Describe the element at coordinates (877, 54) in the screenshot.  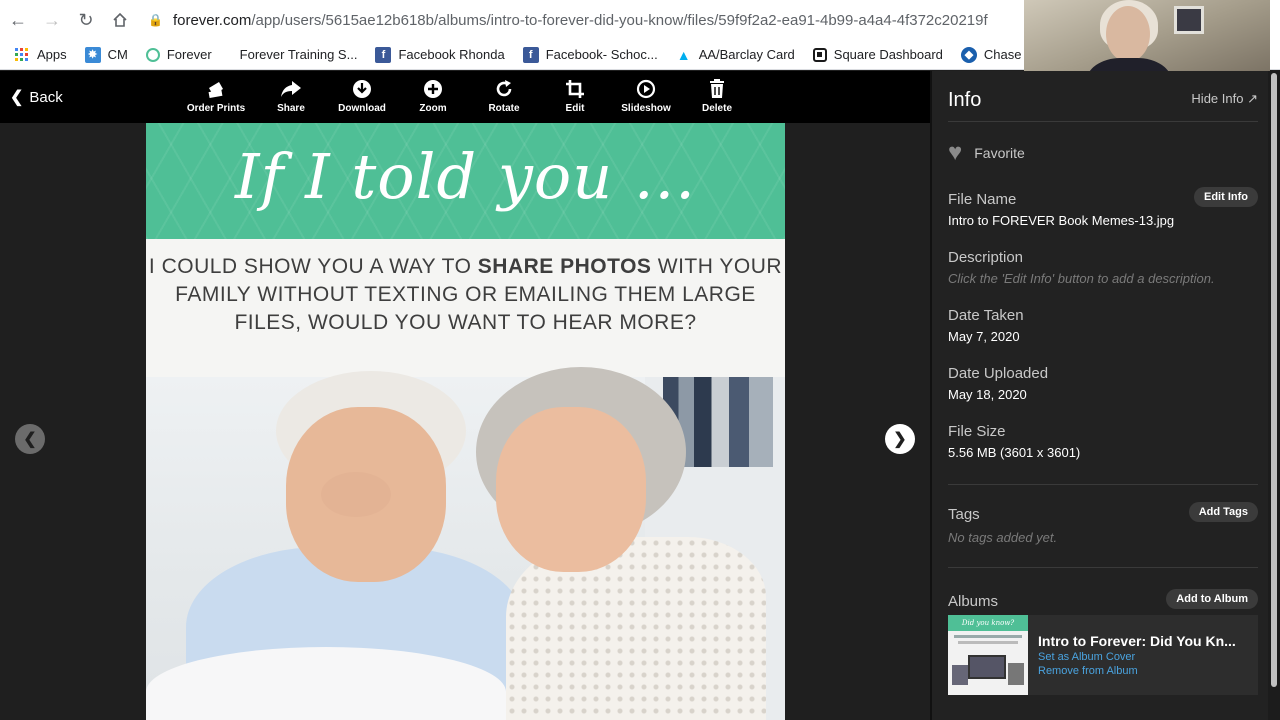
I see `bookmark-square: Square Dashboard` at that location.